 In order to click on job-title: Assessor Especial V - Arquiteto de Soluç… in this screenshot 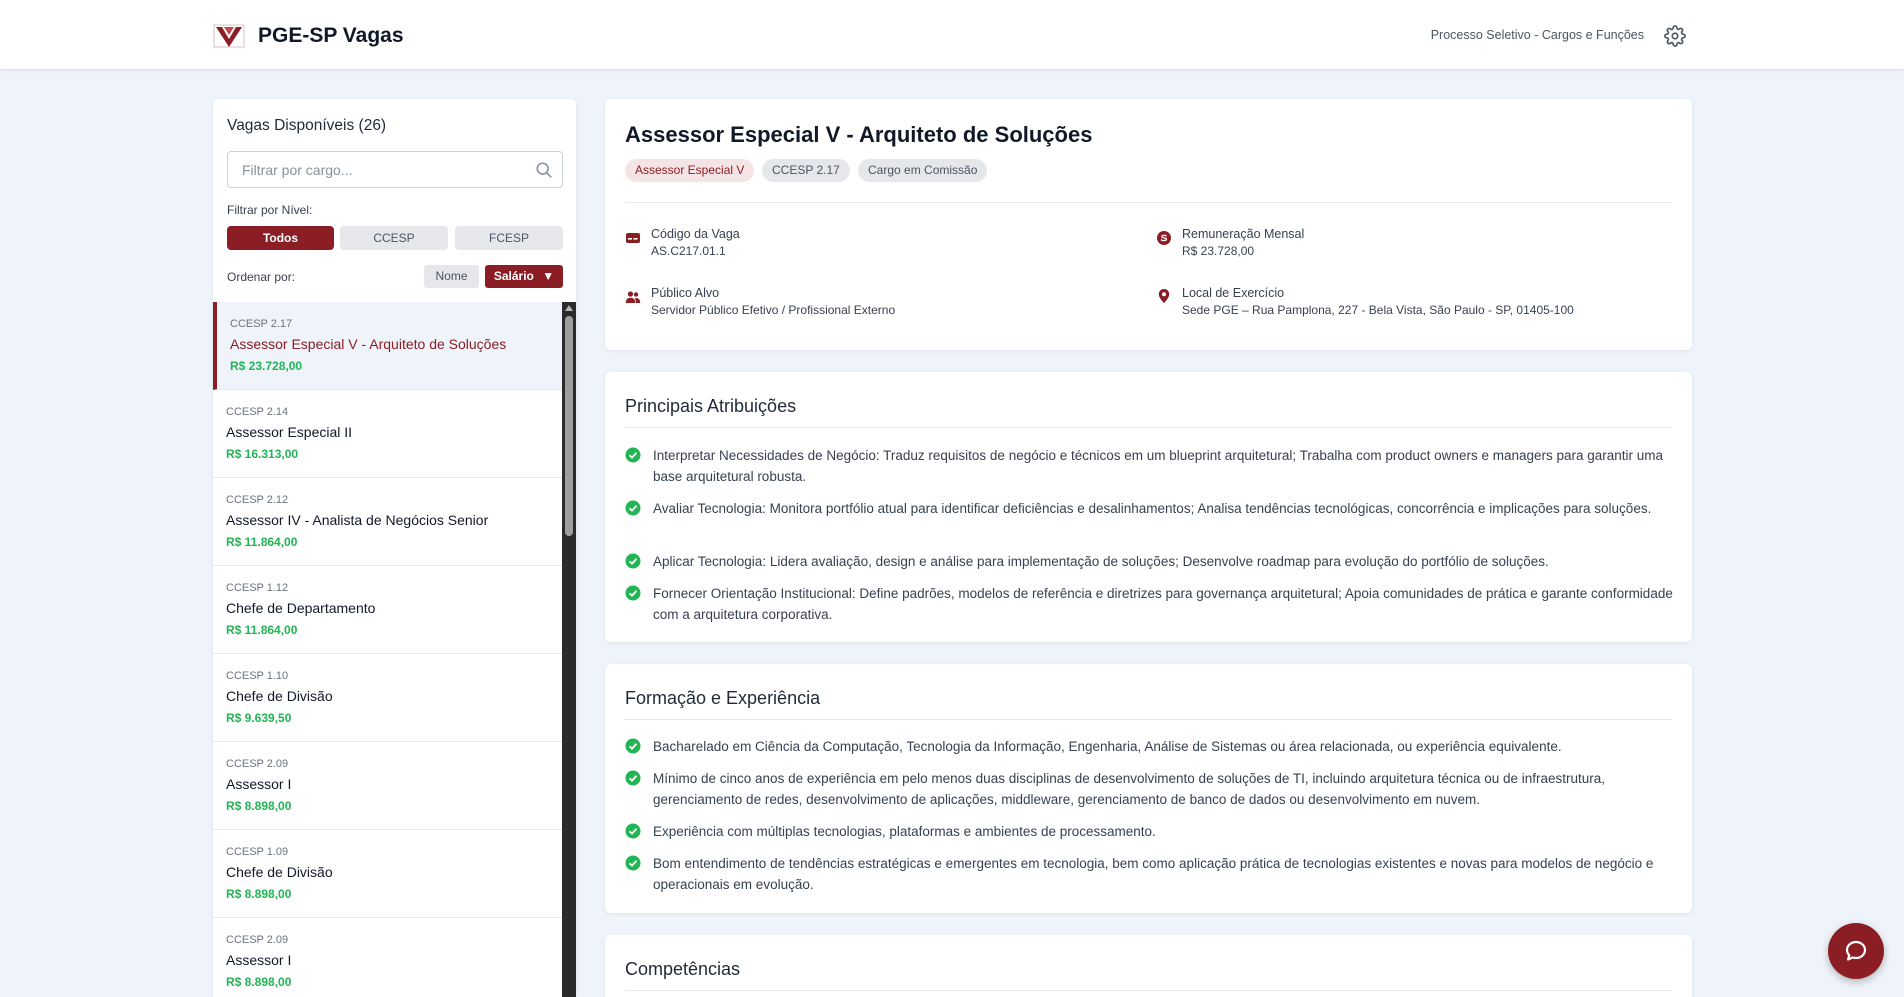, I will do `click(368, 344)`.